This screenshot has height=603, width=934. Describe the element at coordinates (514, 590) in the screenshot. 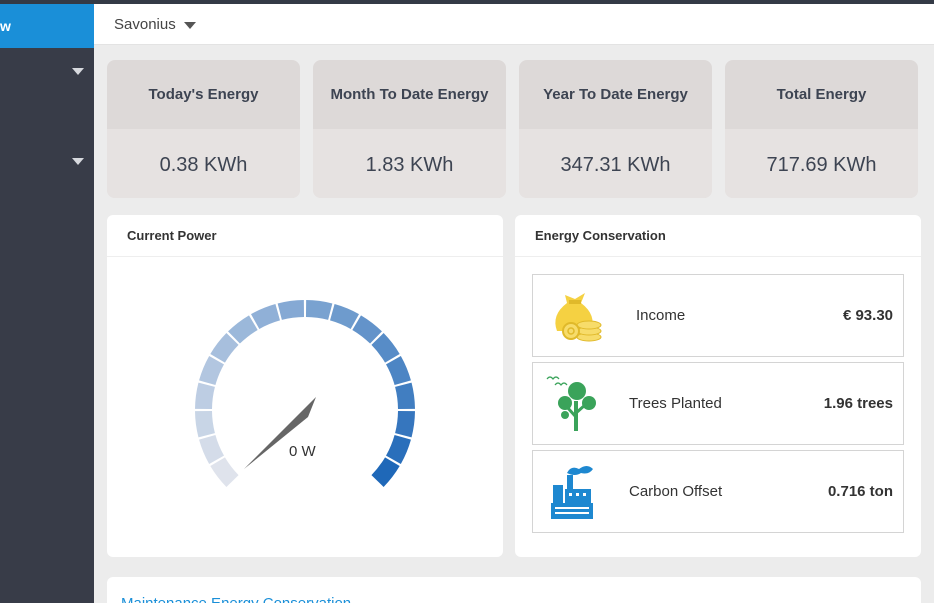

I see `maintenance-card: Maintenance Energy Conservation` at that location.